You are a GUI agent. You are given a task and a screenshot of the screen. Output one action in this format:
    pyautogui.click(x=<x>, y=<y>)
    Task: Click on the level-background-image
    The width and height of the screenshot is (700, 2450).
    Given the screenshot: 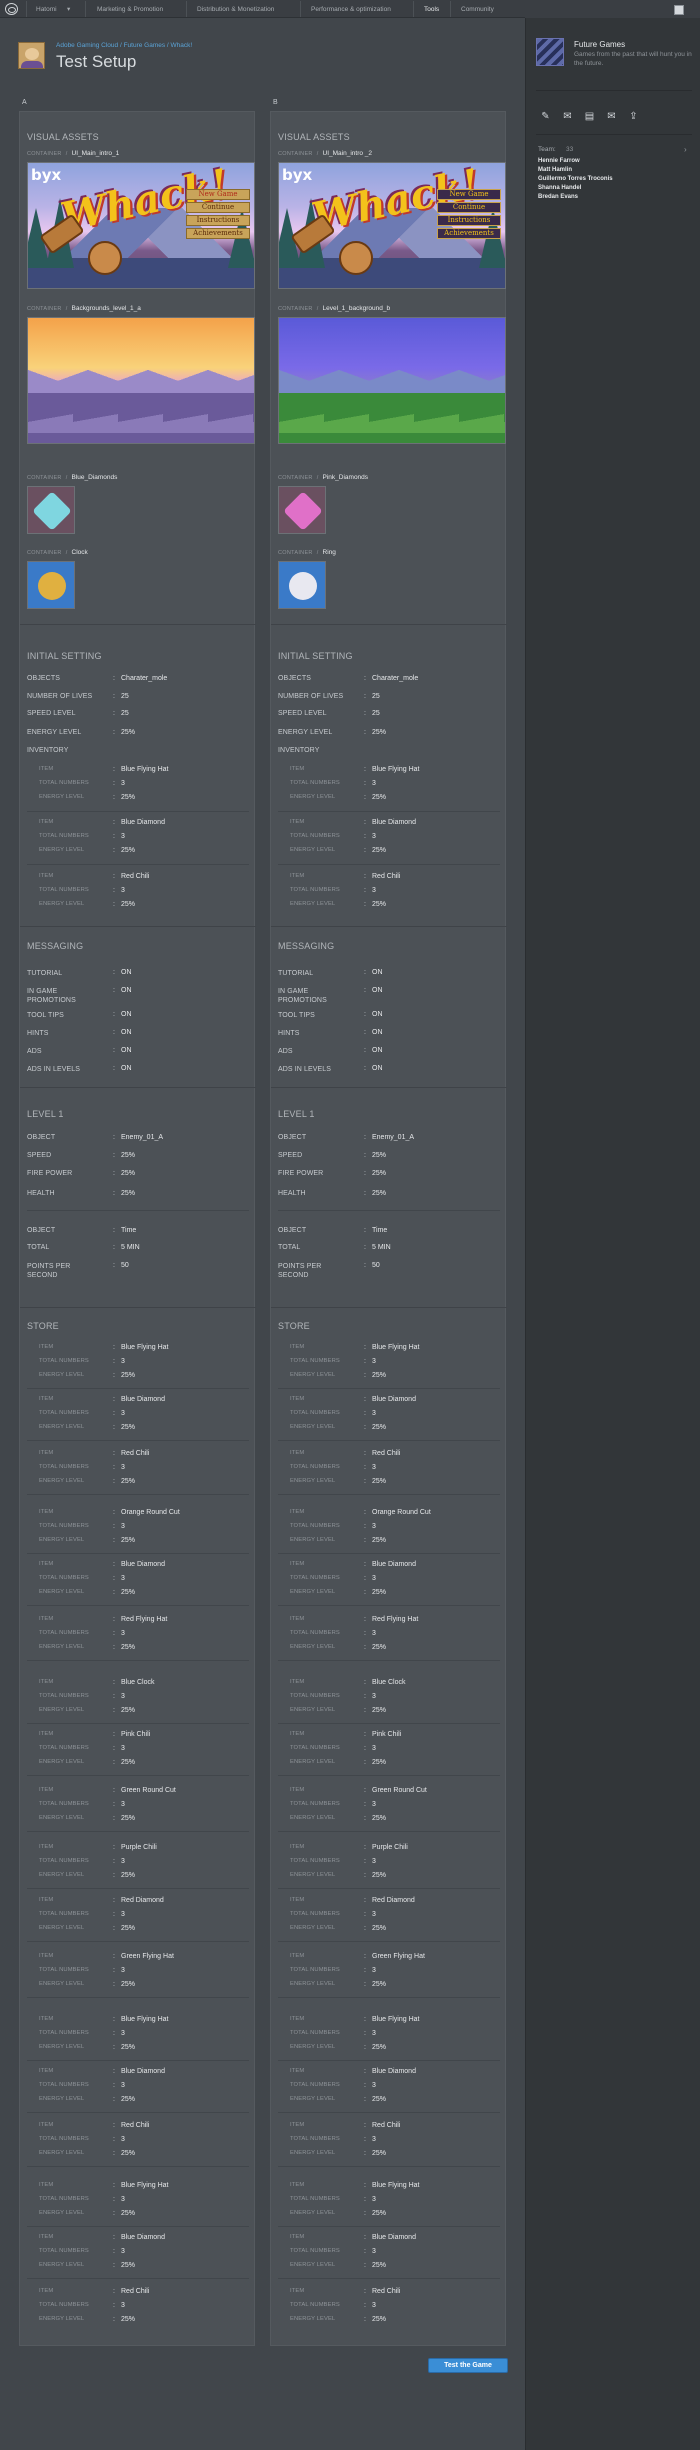 What is the action you would take?
    pyautogui.click(x=392, y=380)
    